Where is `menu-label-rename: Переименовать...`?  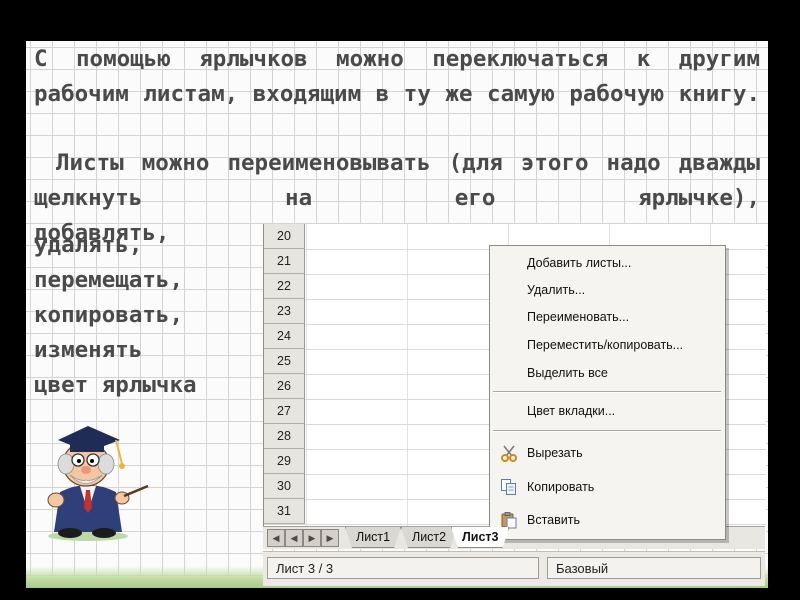 menu-label-rename: Переименовать... is located at coordinates (578, 317).